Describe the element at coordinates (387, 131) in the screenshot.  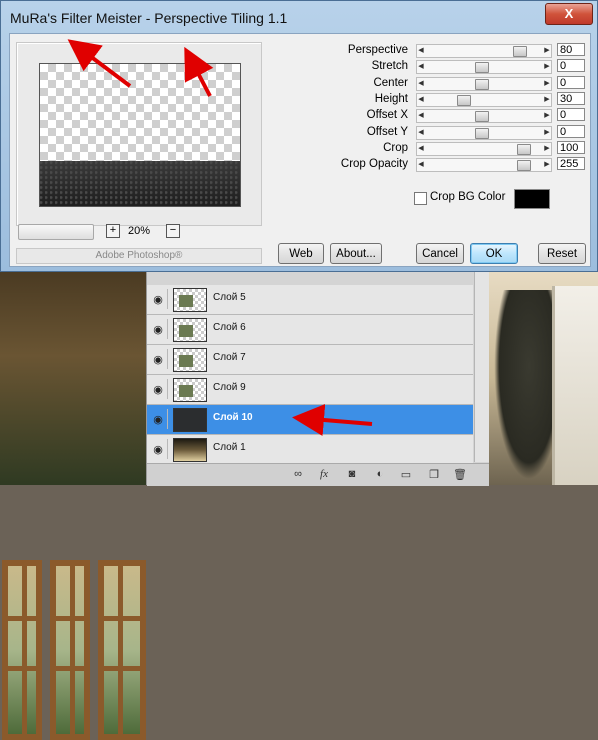
I see `param-label: Offset Y` at that location.